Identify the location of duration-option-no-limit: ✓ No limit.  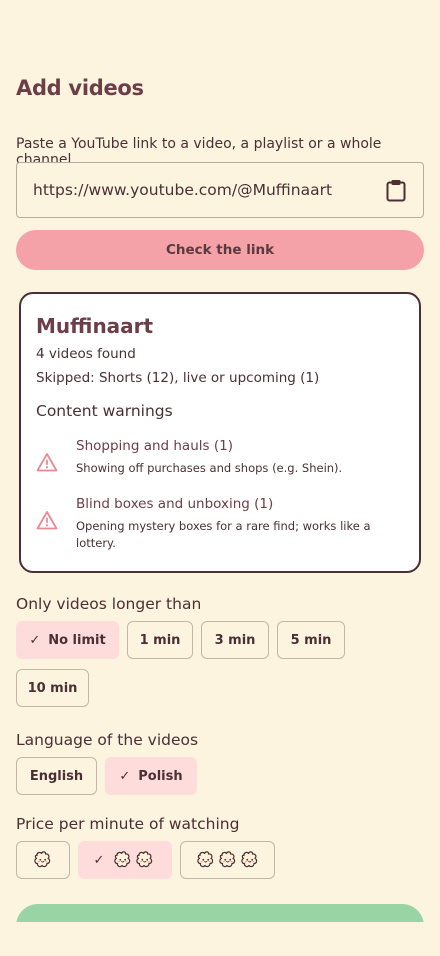
(67, 640).